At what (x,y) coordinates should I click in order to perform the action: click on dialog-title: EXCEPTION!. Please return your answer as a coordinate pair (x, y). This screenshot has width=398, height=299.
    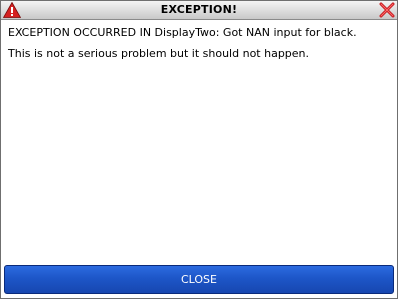
    Looking at the image, I should click on (199, 9).